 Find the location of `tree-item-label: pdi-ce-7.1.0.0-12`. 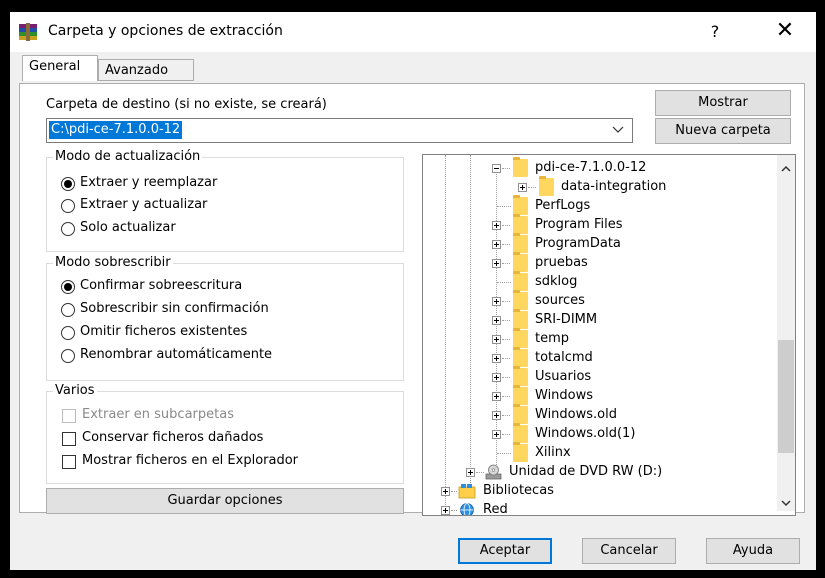

tree-item-label: pdi-ce-7.1.0.0-12 is located at coordinates (591, 167).